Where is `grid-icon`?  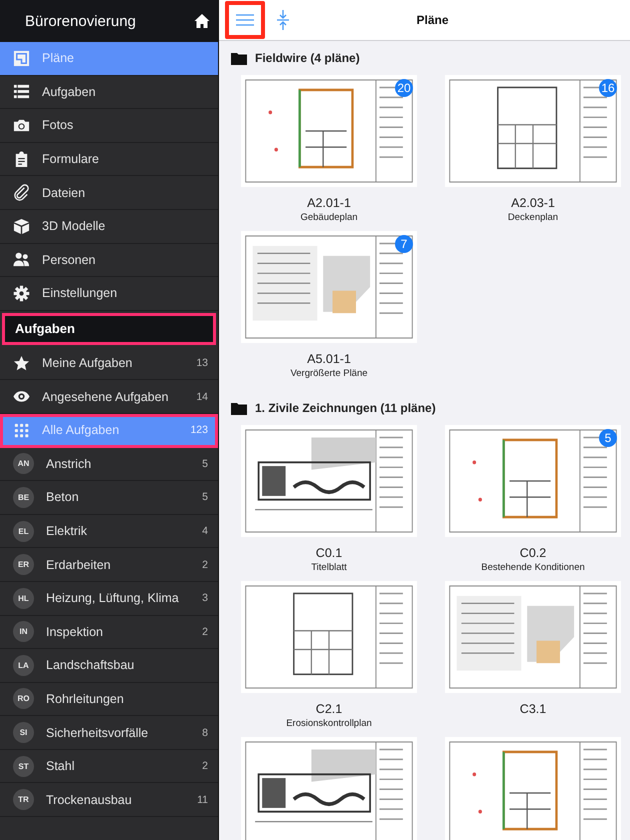
grid-icon is located at coordinates (21, 430).